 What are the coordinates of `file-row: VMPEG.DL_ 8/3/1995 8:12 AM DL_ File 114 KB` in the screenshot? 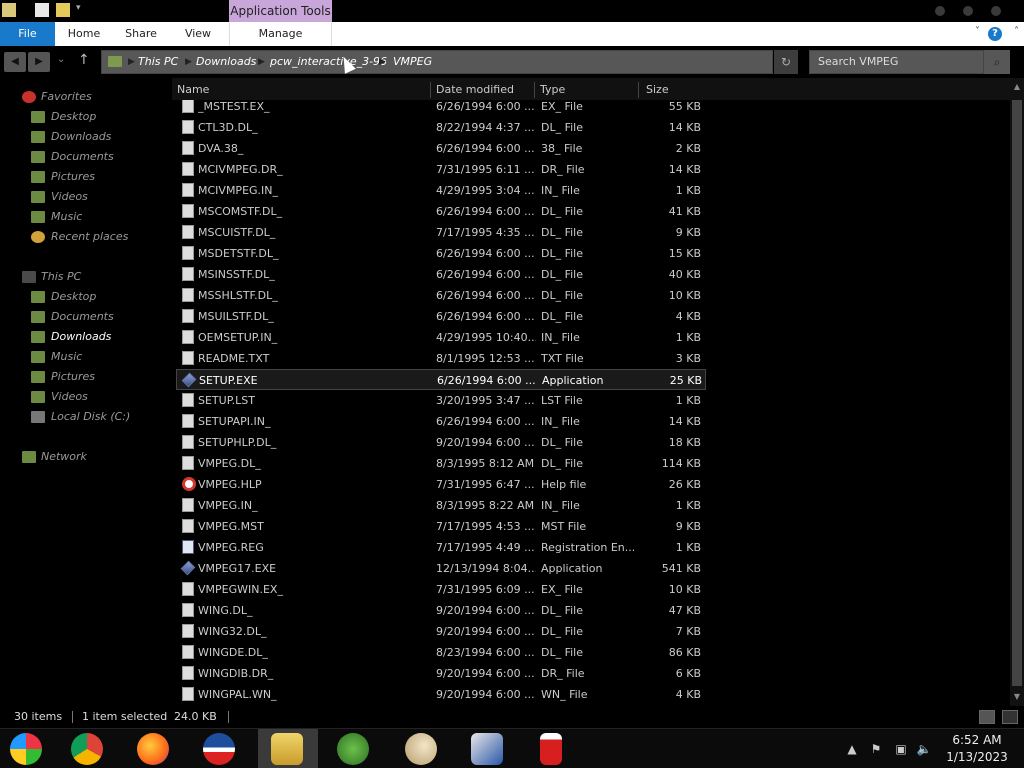 It's located at (441, 463).